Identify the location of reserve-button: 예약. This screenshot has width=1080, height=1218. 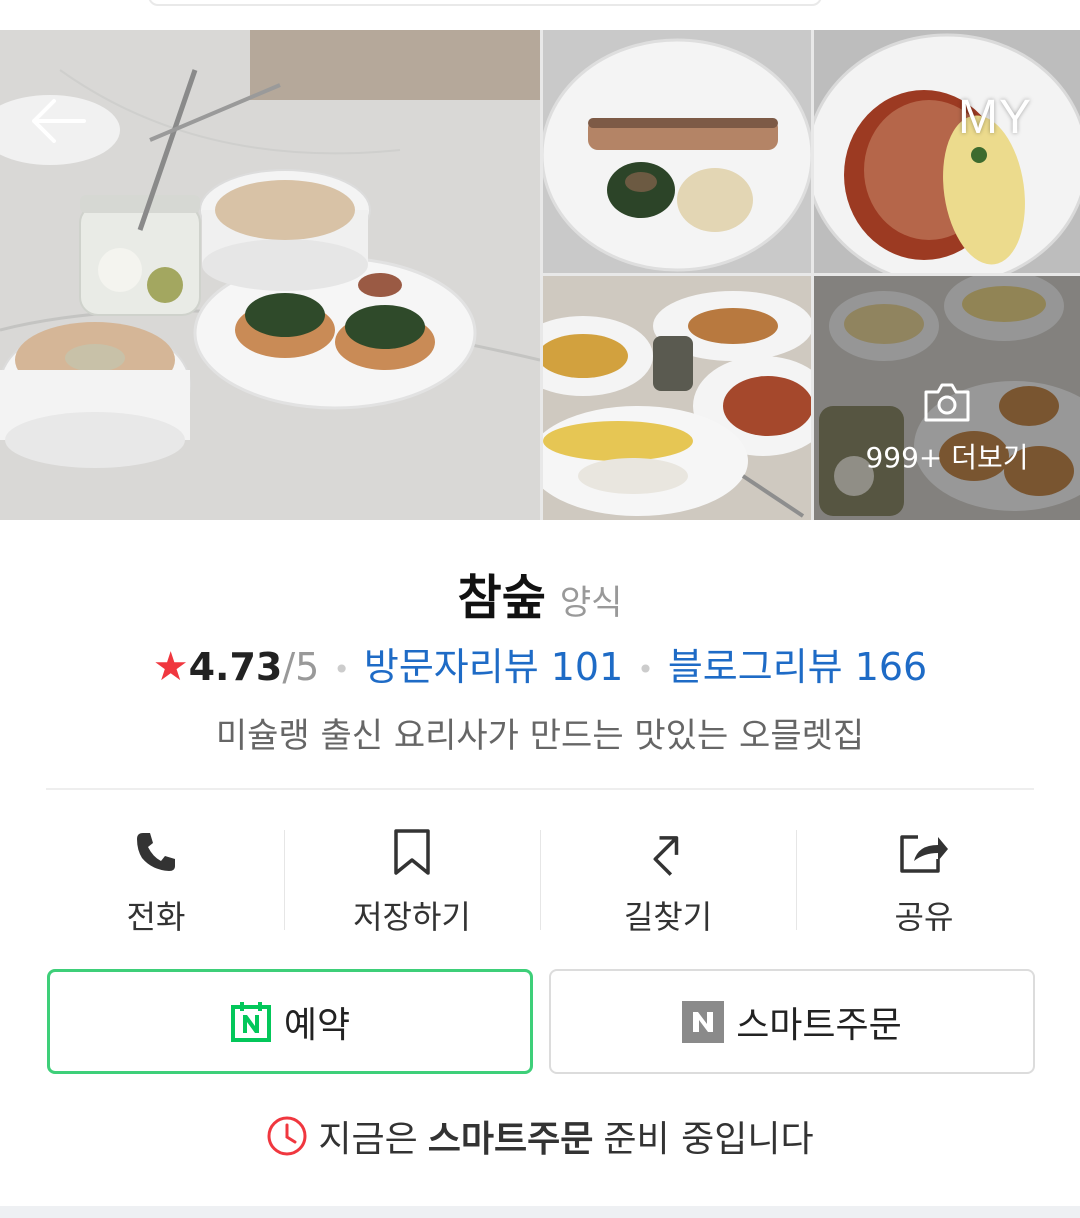
(290, 1021).